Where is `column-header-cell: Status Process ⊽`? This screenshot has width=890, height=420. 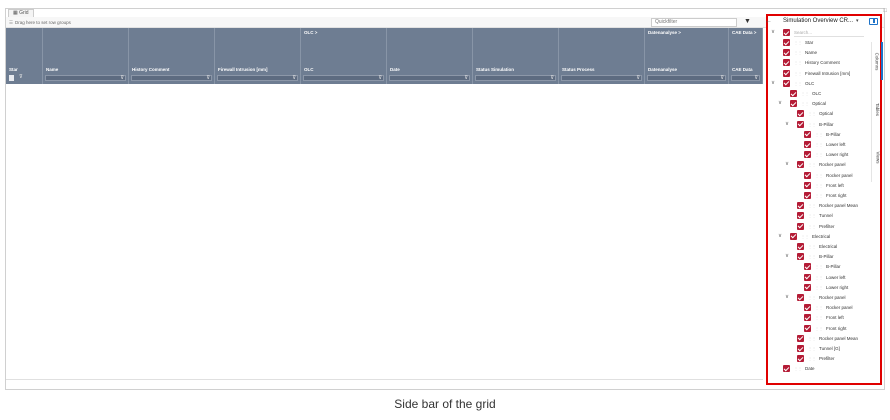
column-header-cell: Status Process ⊽ is located at coordinates (602, 56).